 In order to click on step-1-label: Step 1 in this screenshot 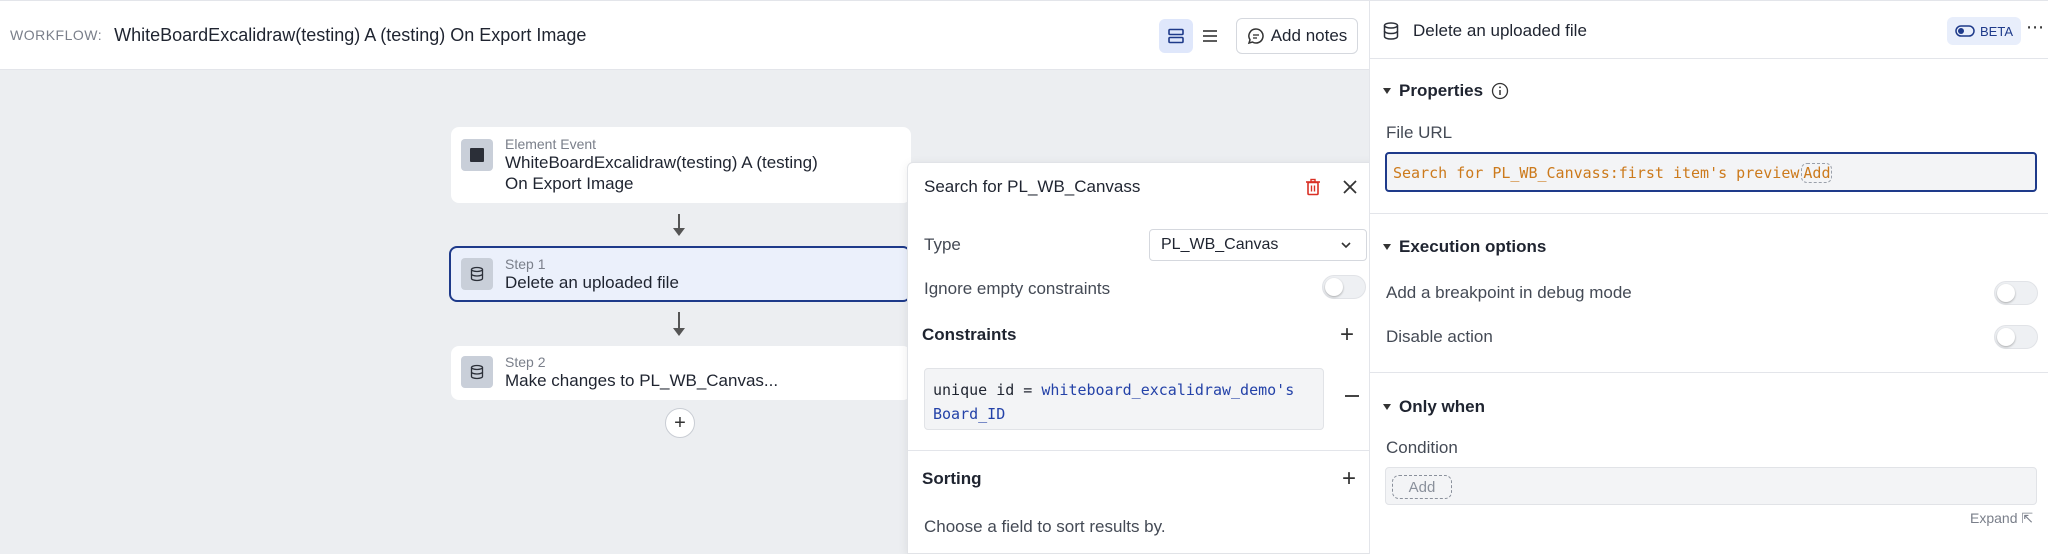, I will do `click(525, 264)`.